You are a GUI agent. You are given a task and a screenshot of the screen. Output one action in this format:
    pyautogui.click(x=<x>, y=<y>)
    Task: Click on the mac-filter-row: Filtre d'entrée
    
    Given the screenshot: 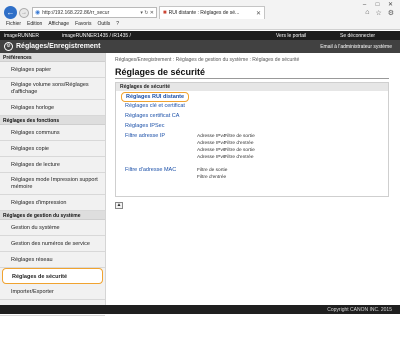 What is the action you would take?
    pyautogui.click(x=212, y=177)
    